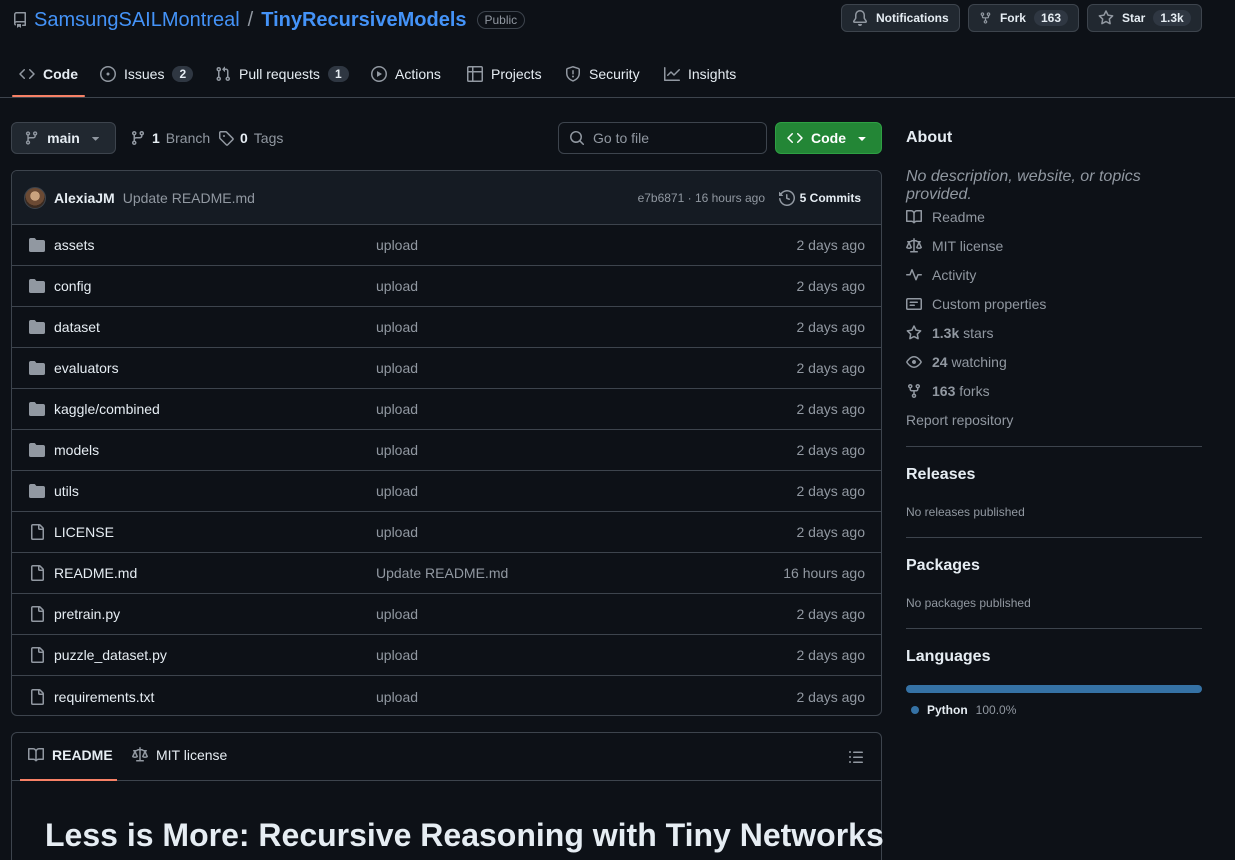 Image resolution: width=1235 pixels, height=860 pixels. I want to click on tab-license: MIT license, so click(179, 755).